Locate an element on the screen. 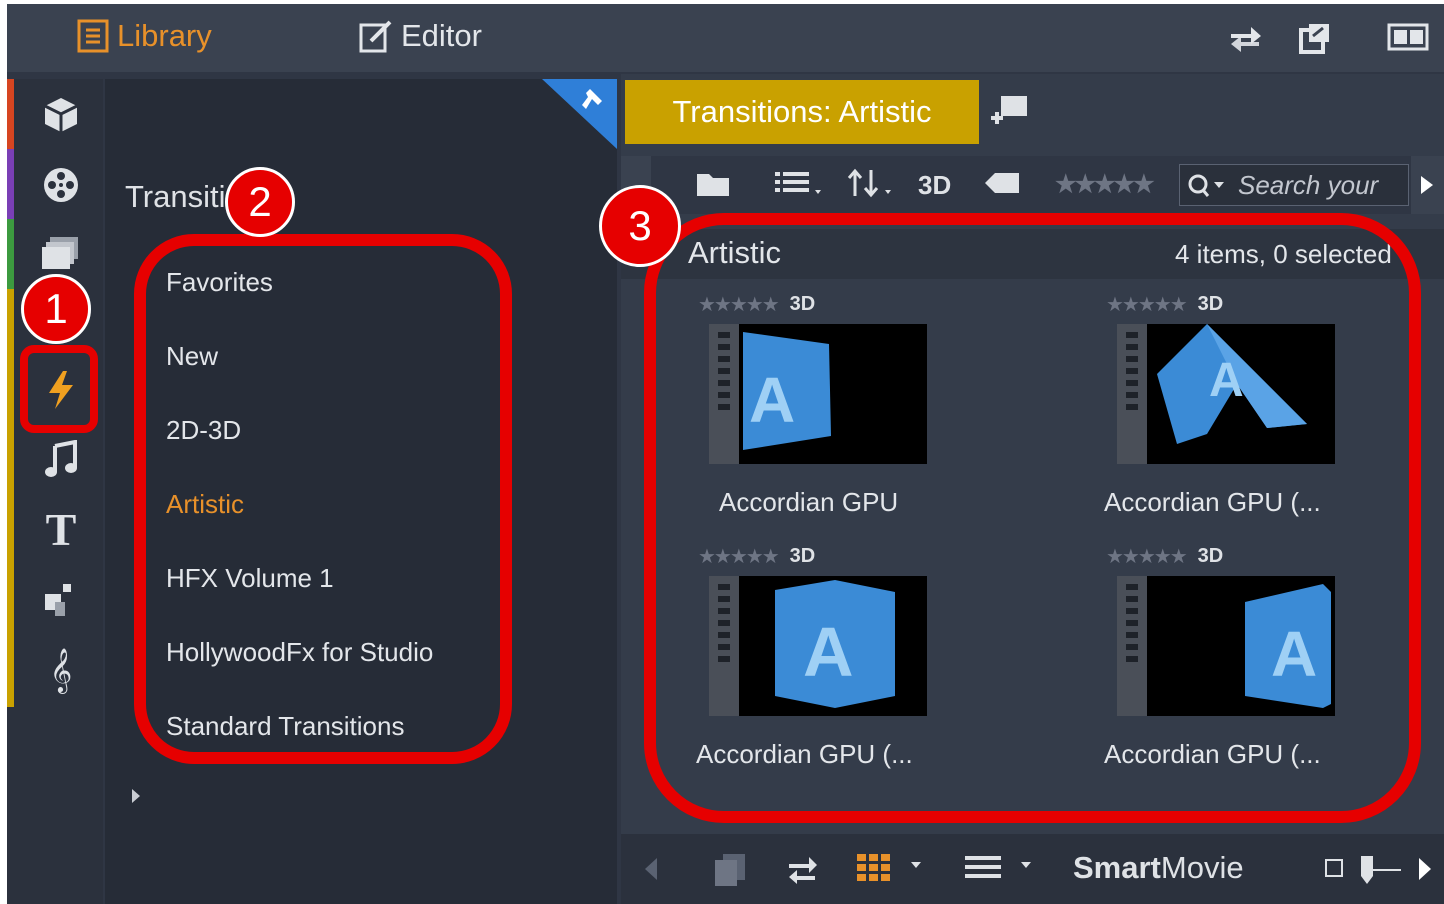 The width and height of the screenshot is (1444, 904). library-rail: T 𝄞 is located at coordinates (55, 491).